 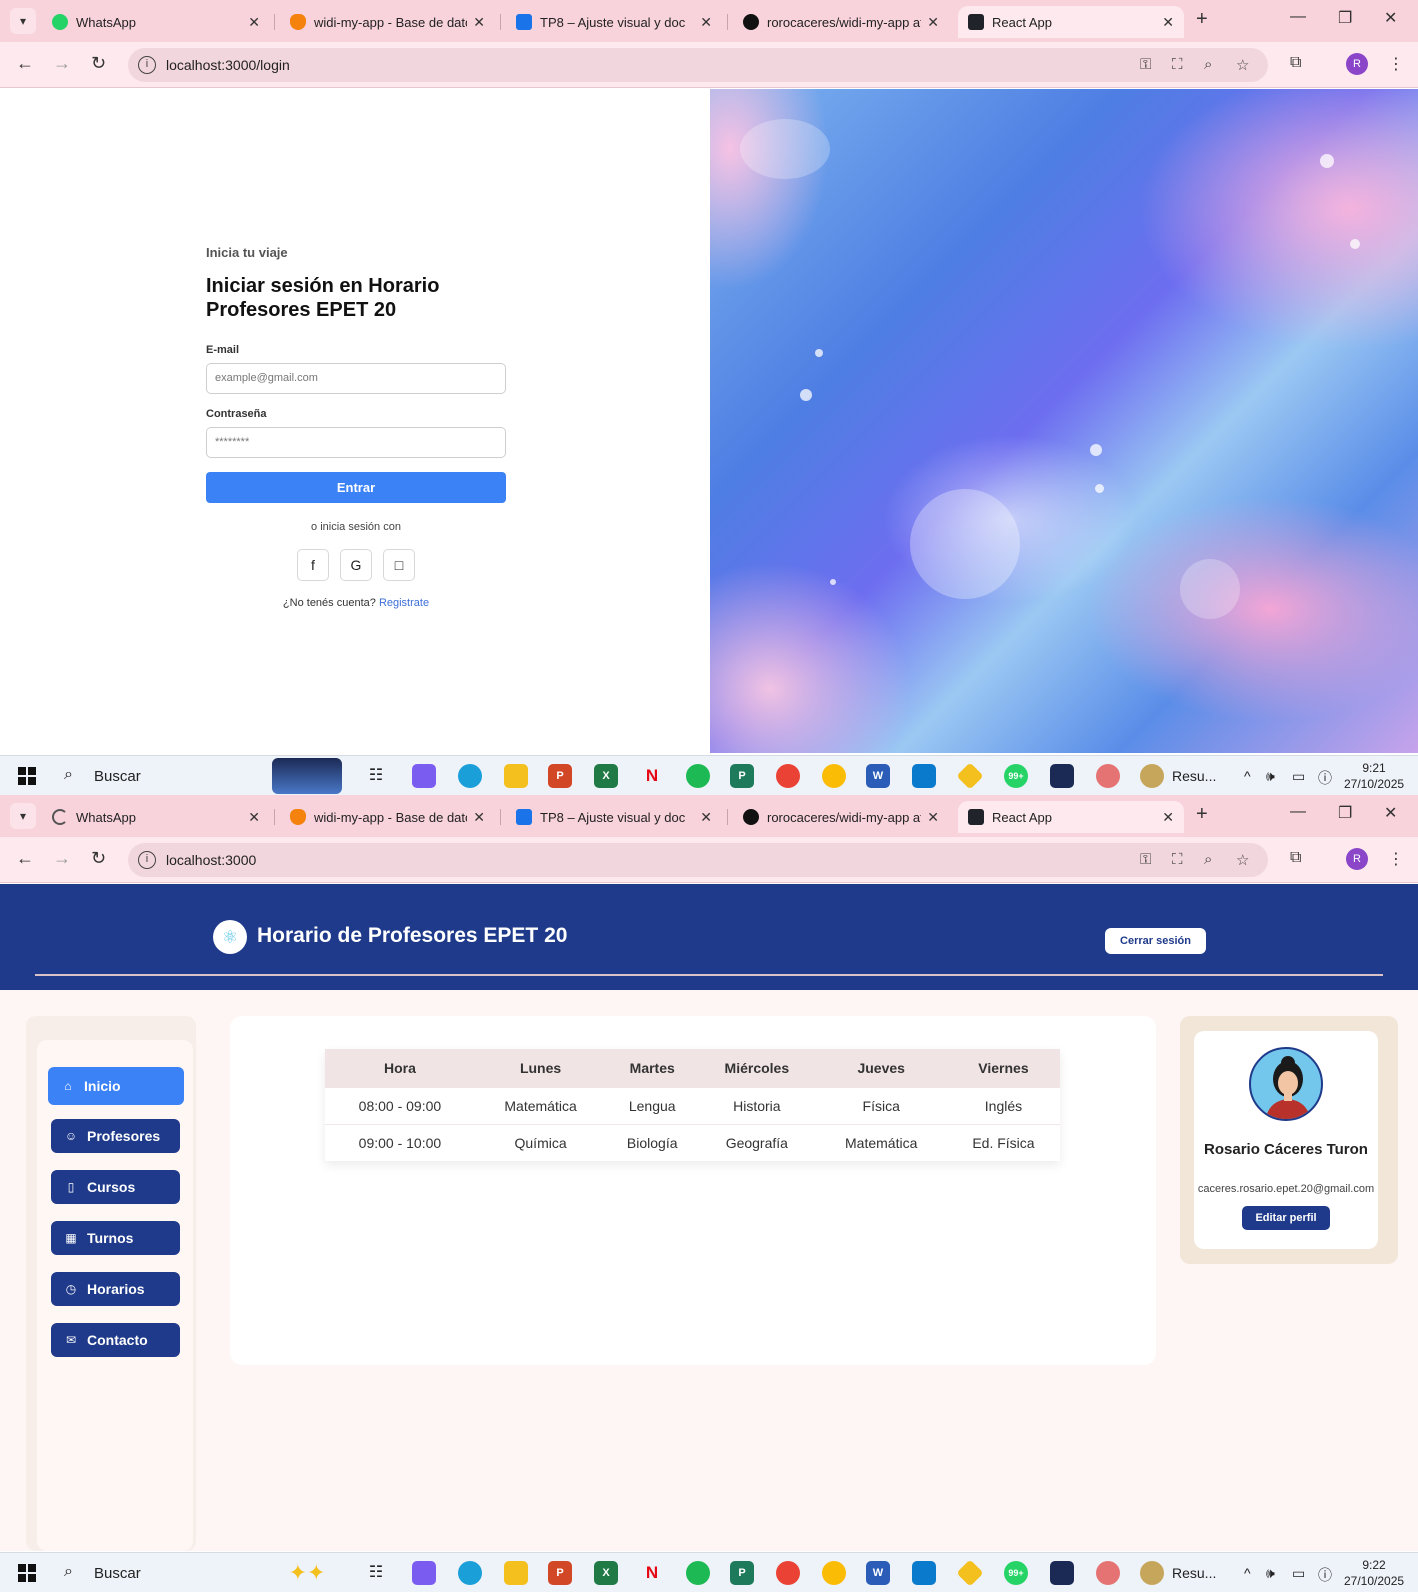 I want to click on tab-firebase: widi-my-app - Base de dato ✕, so click(x=387, y=22).